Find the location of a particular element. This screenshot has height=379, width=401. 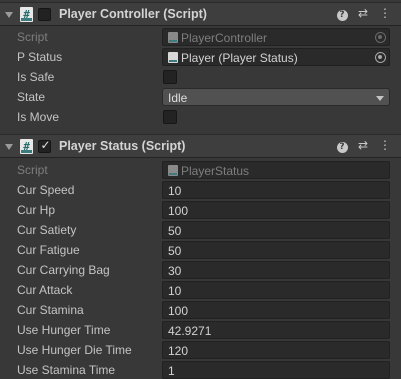

component-enable-checkbox: ✓ is located at coordinates (44, 145).